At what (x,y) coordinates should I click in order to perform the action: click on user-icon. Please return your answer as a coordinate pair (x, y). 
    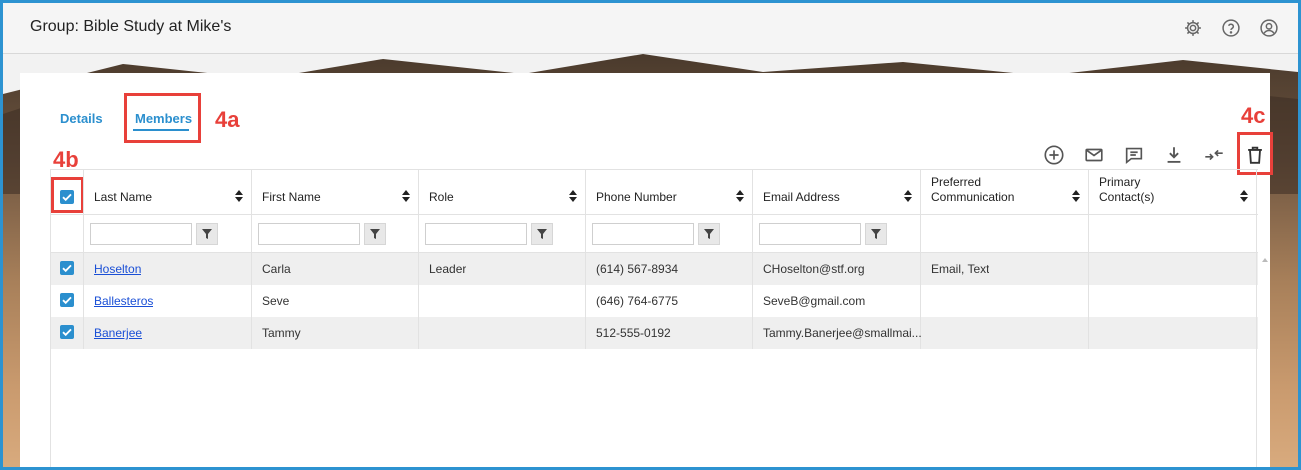
    Looking at the image, I should click on (1269, 28).